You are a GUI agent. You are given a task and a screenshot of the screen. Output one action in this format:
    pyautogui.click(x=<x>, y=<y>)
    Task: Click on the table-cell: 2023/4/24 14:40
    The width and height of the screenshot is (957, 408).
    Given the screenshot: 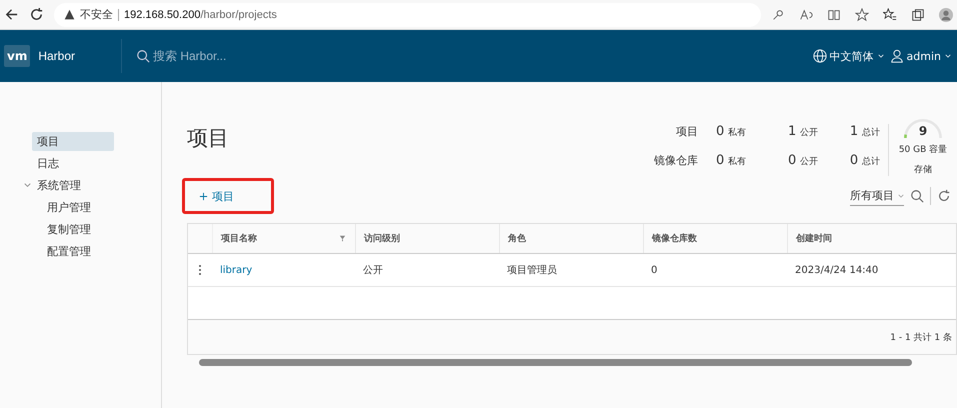 What is the action you would take?
    pyautogui.click(x=836, y=270)
    